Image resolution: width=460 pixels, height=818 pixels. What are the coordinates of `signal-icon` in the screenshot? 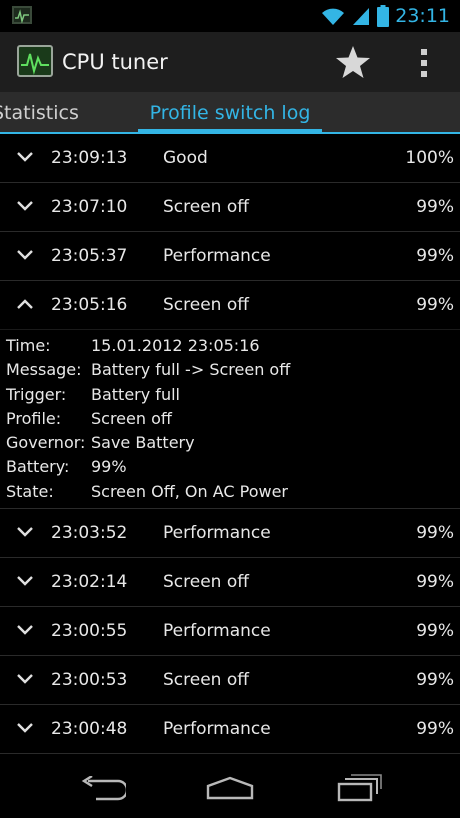 It's located at (361, 16).